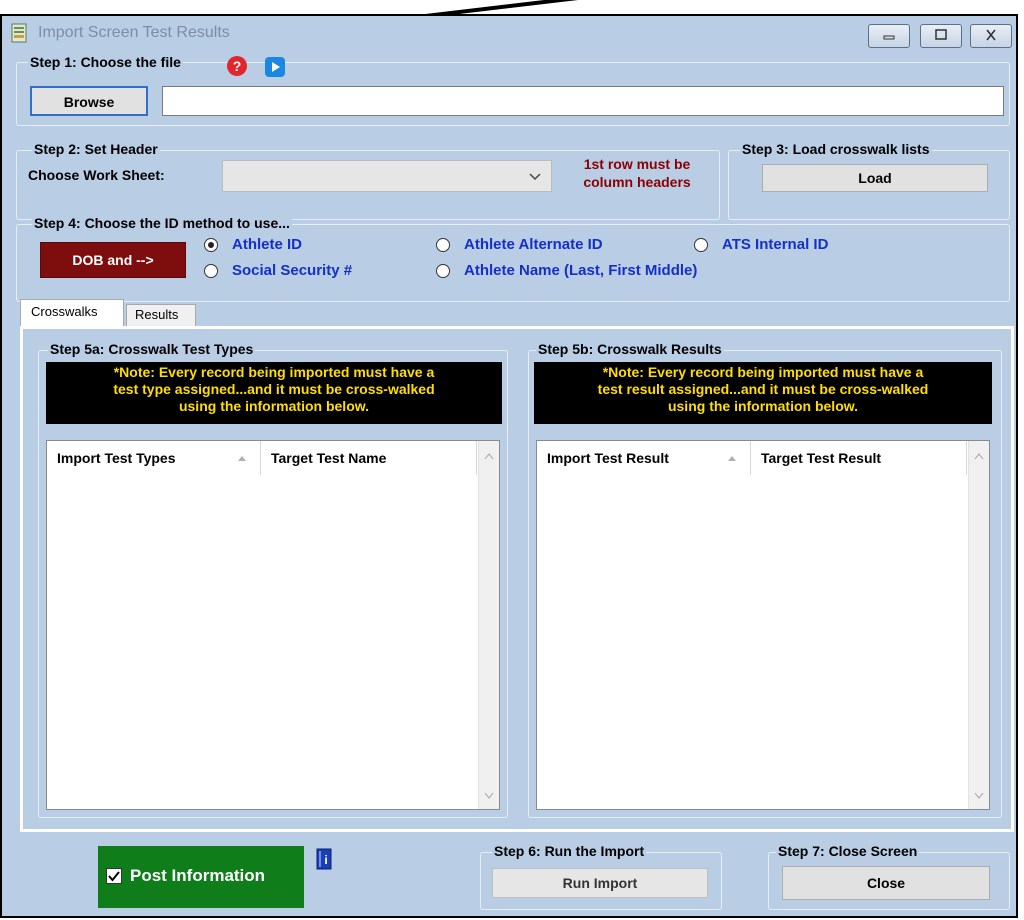 This screenshot has height=920, width=1024. Describe the element at coordinates (583, 101) in the screenshot. I see `file-path-input` at that location.